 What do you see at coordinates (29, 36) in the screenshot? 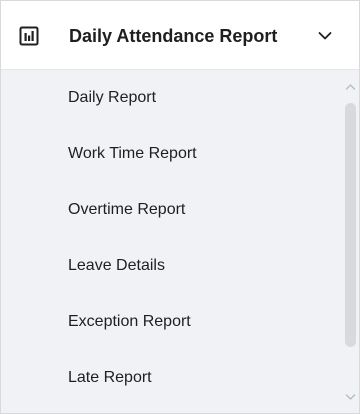
I see `bar-chart-icon` at bounding box center [29, 36].